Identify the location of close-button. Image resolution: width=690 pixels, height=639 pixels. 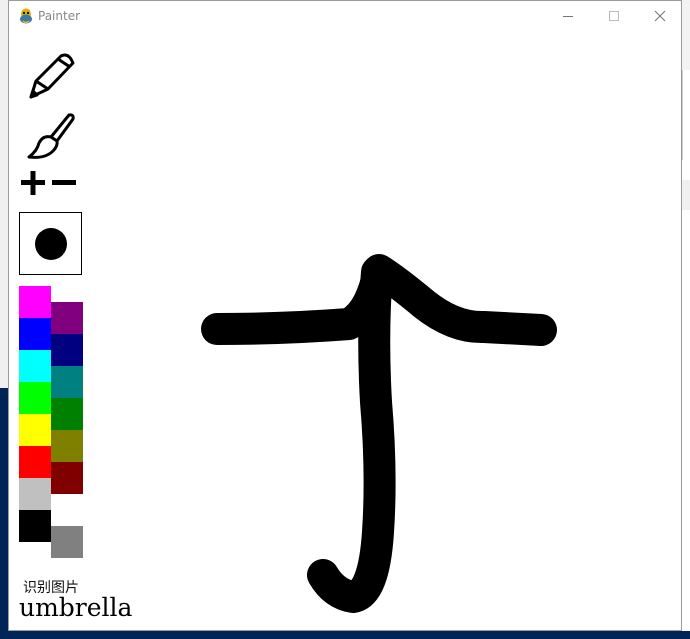
(660, 16).